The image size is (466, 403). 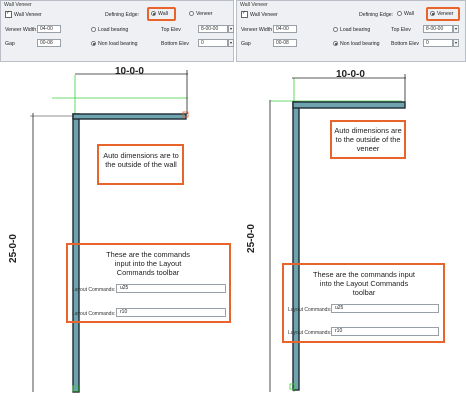 I want to click on wall-veneer-panel-left: Wall Veneer Wall Veneer Defining Edge, so click(x=117, y=31).